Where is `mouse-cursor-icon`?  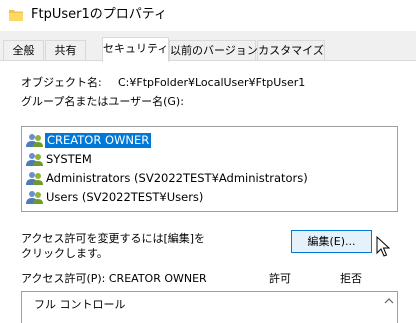
mouse-cursor-icon is located at coordinates (383, 246).